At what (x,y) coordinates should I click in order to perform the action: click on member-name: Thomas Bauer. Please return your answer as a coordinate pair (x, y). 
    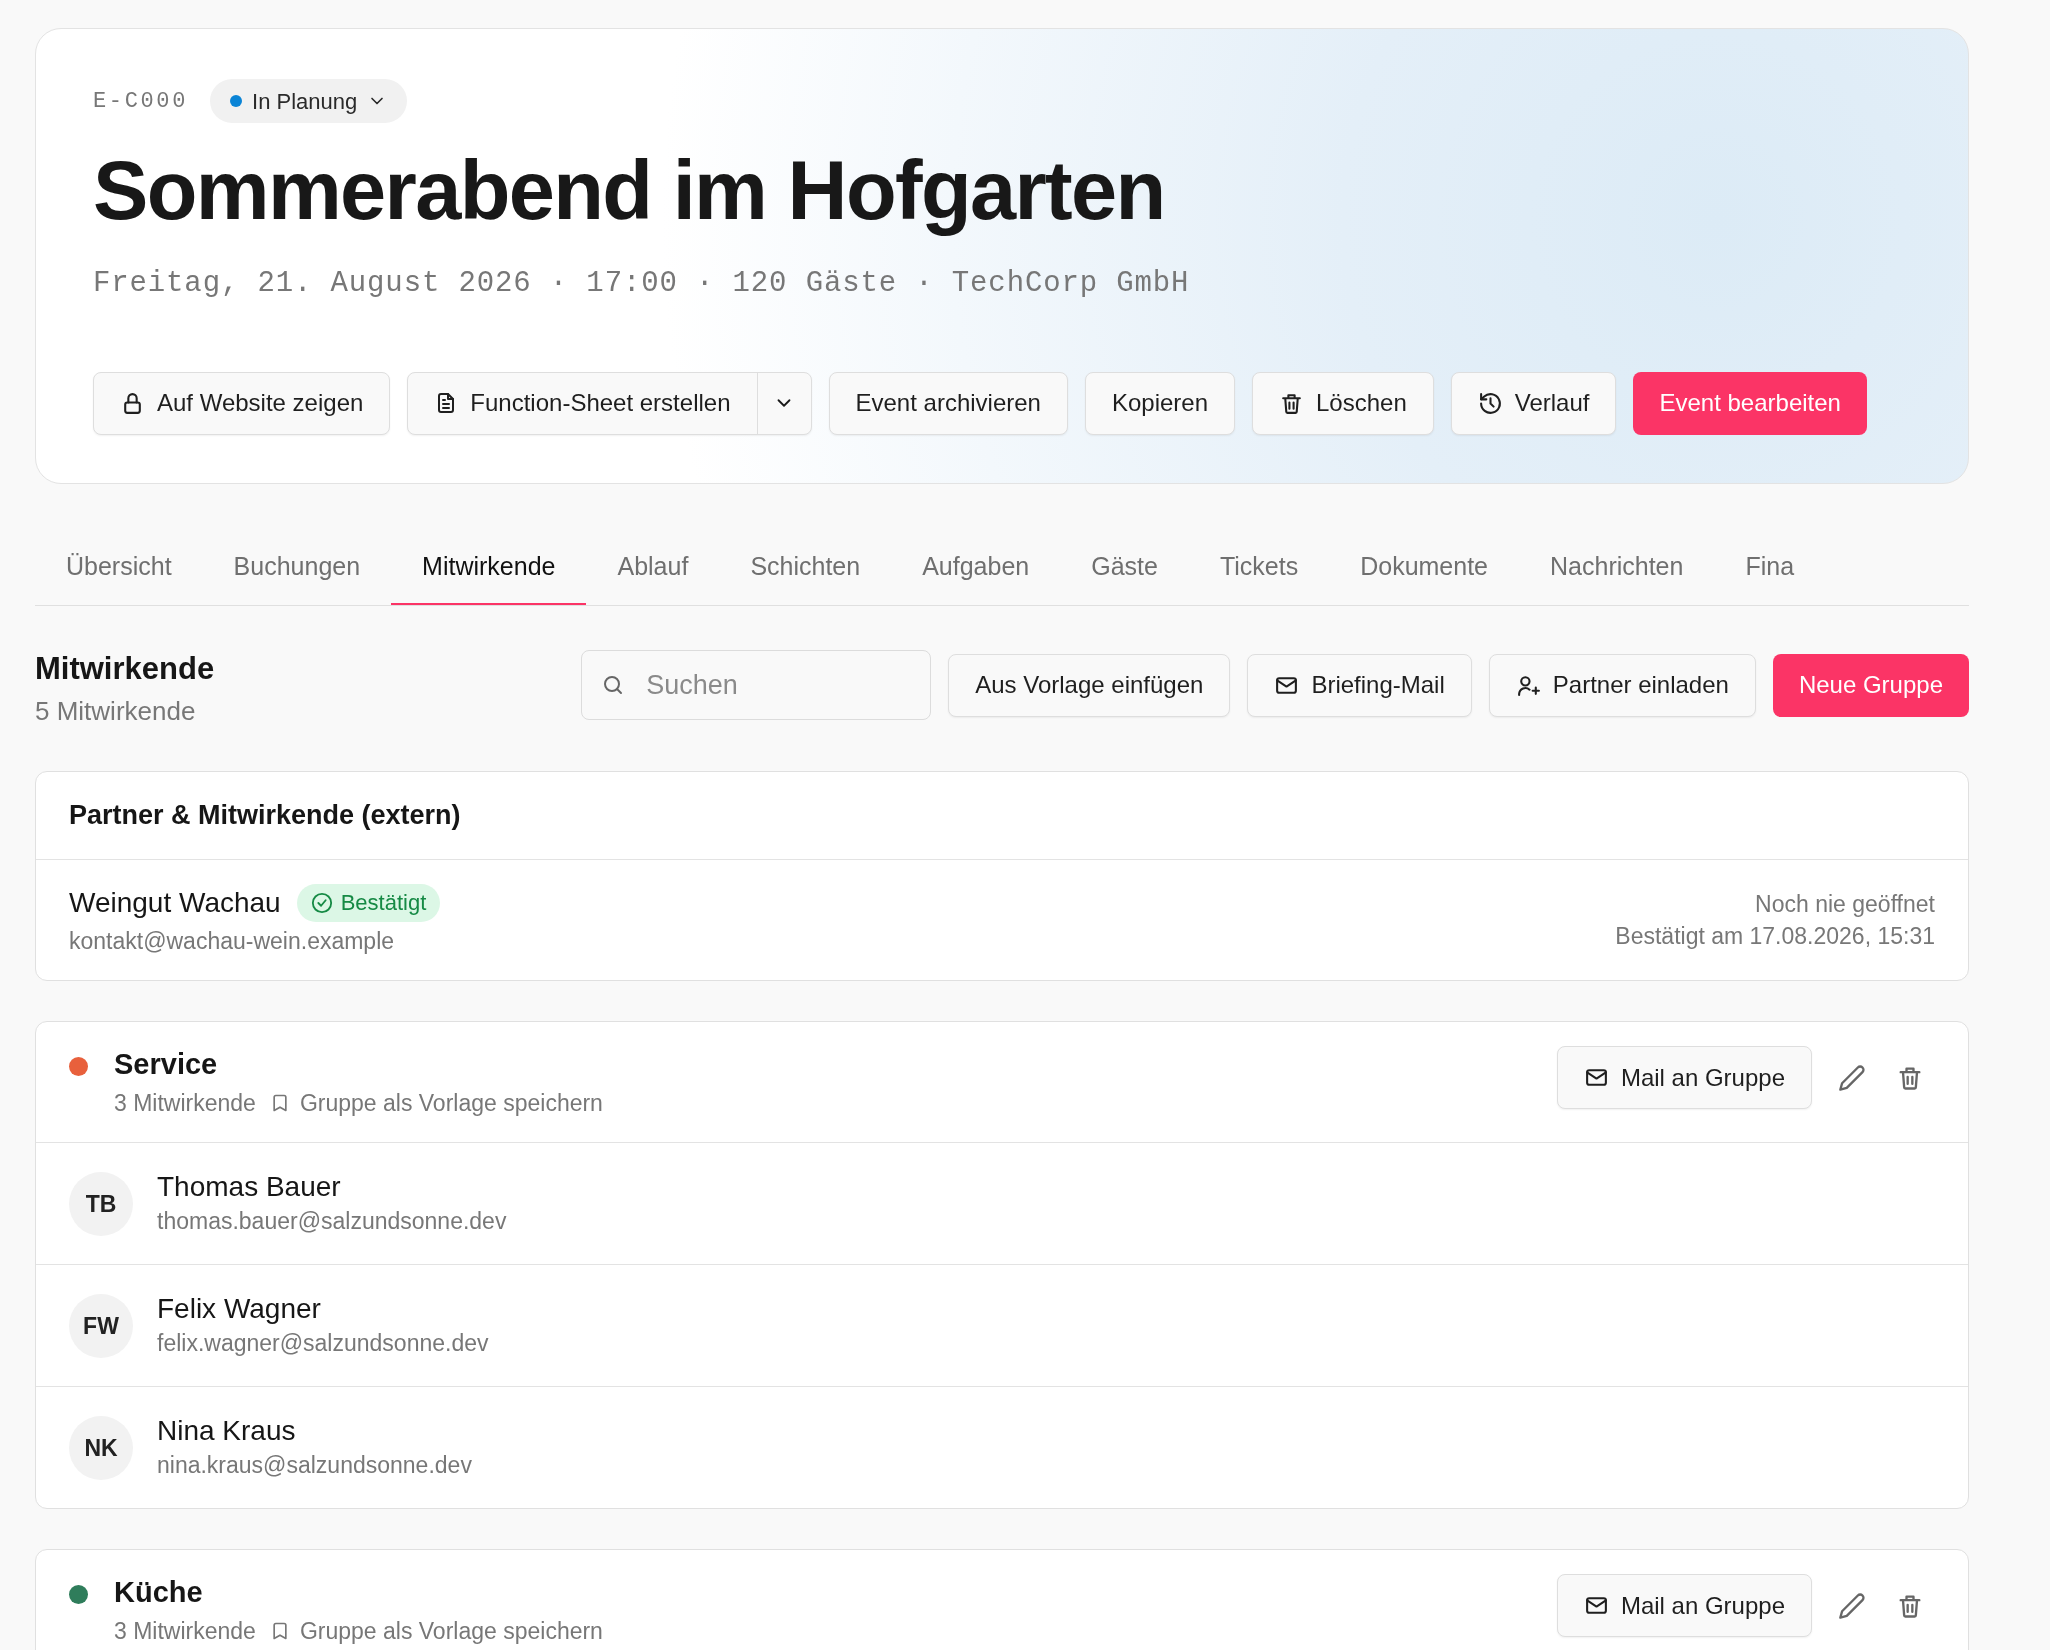
    Looking at the image, I should click on (249, 1187).